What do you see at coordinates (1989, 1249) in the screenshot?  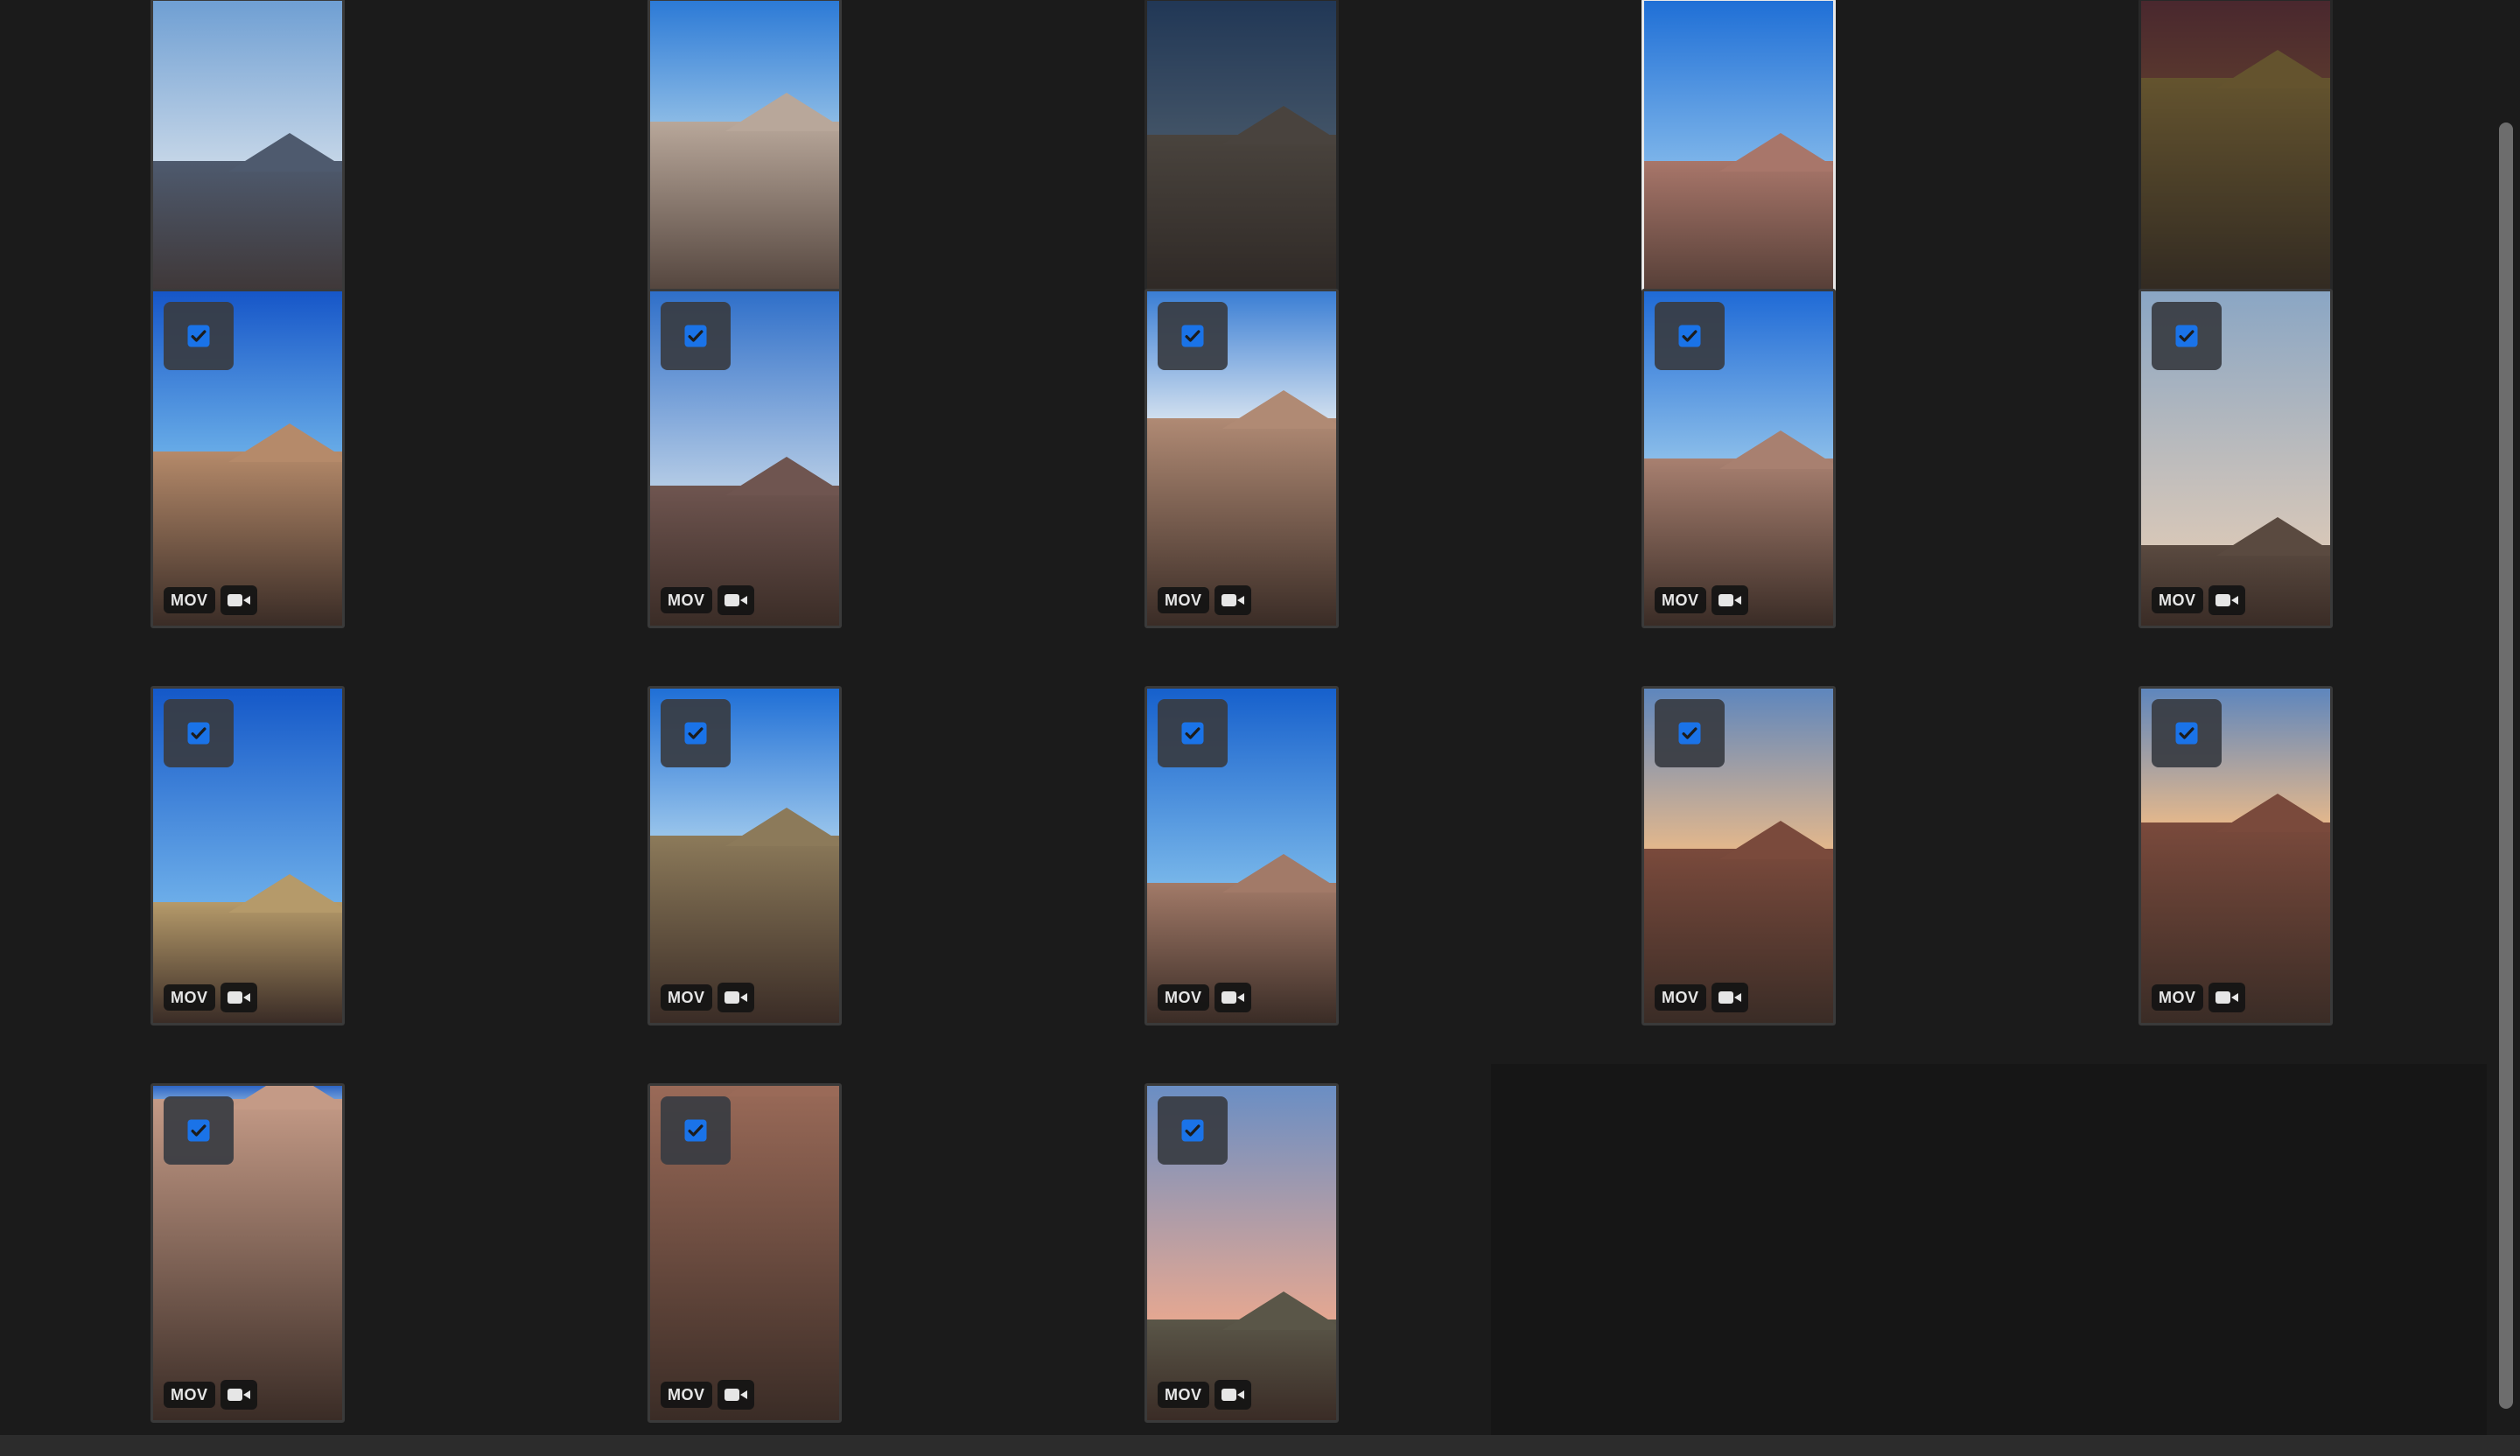 I see `empty-grid-area` at bounding box center [1989, 1249].